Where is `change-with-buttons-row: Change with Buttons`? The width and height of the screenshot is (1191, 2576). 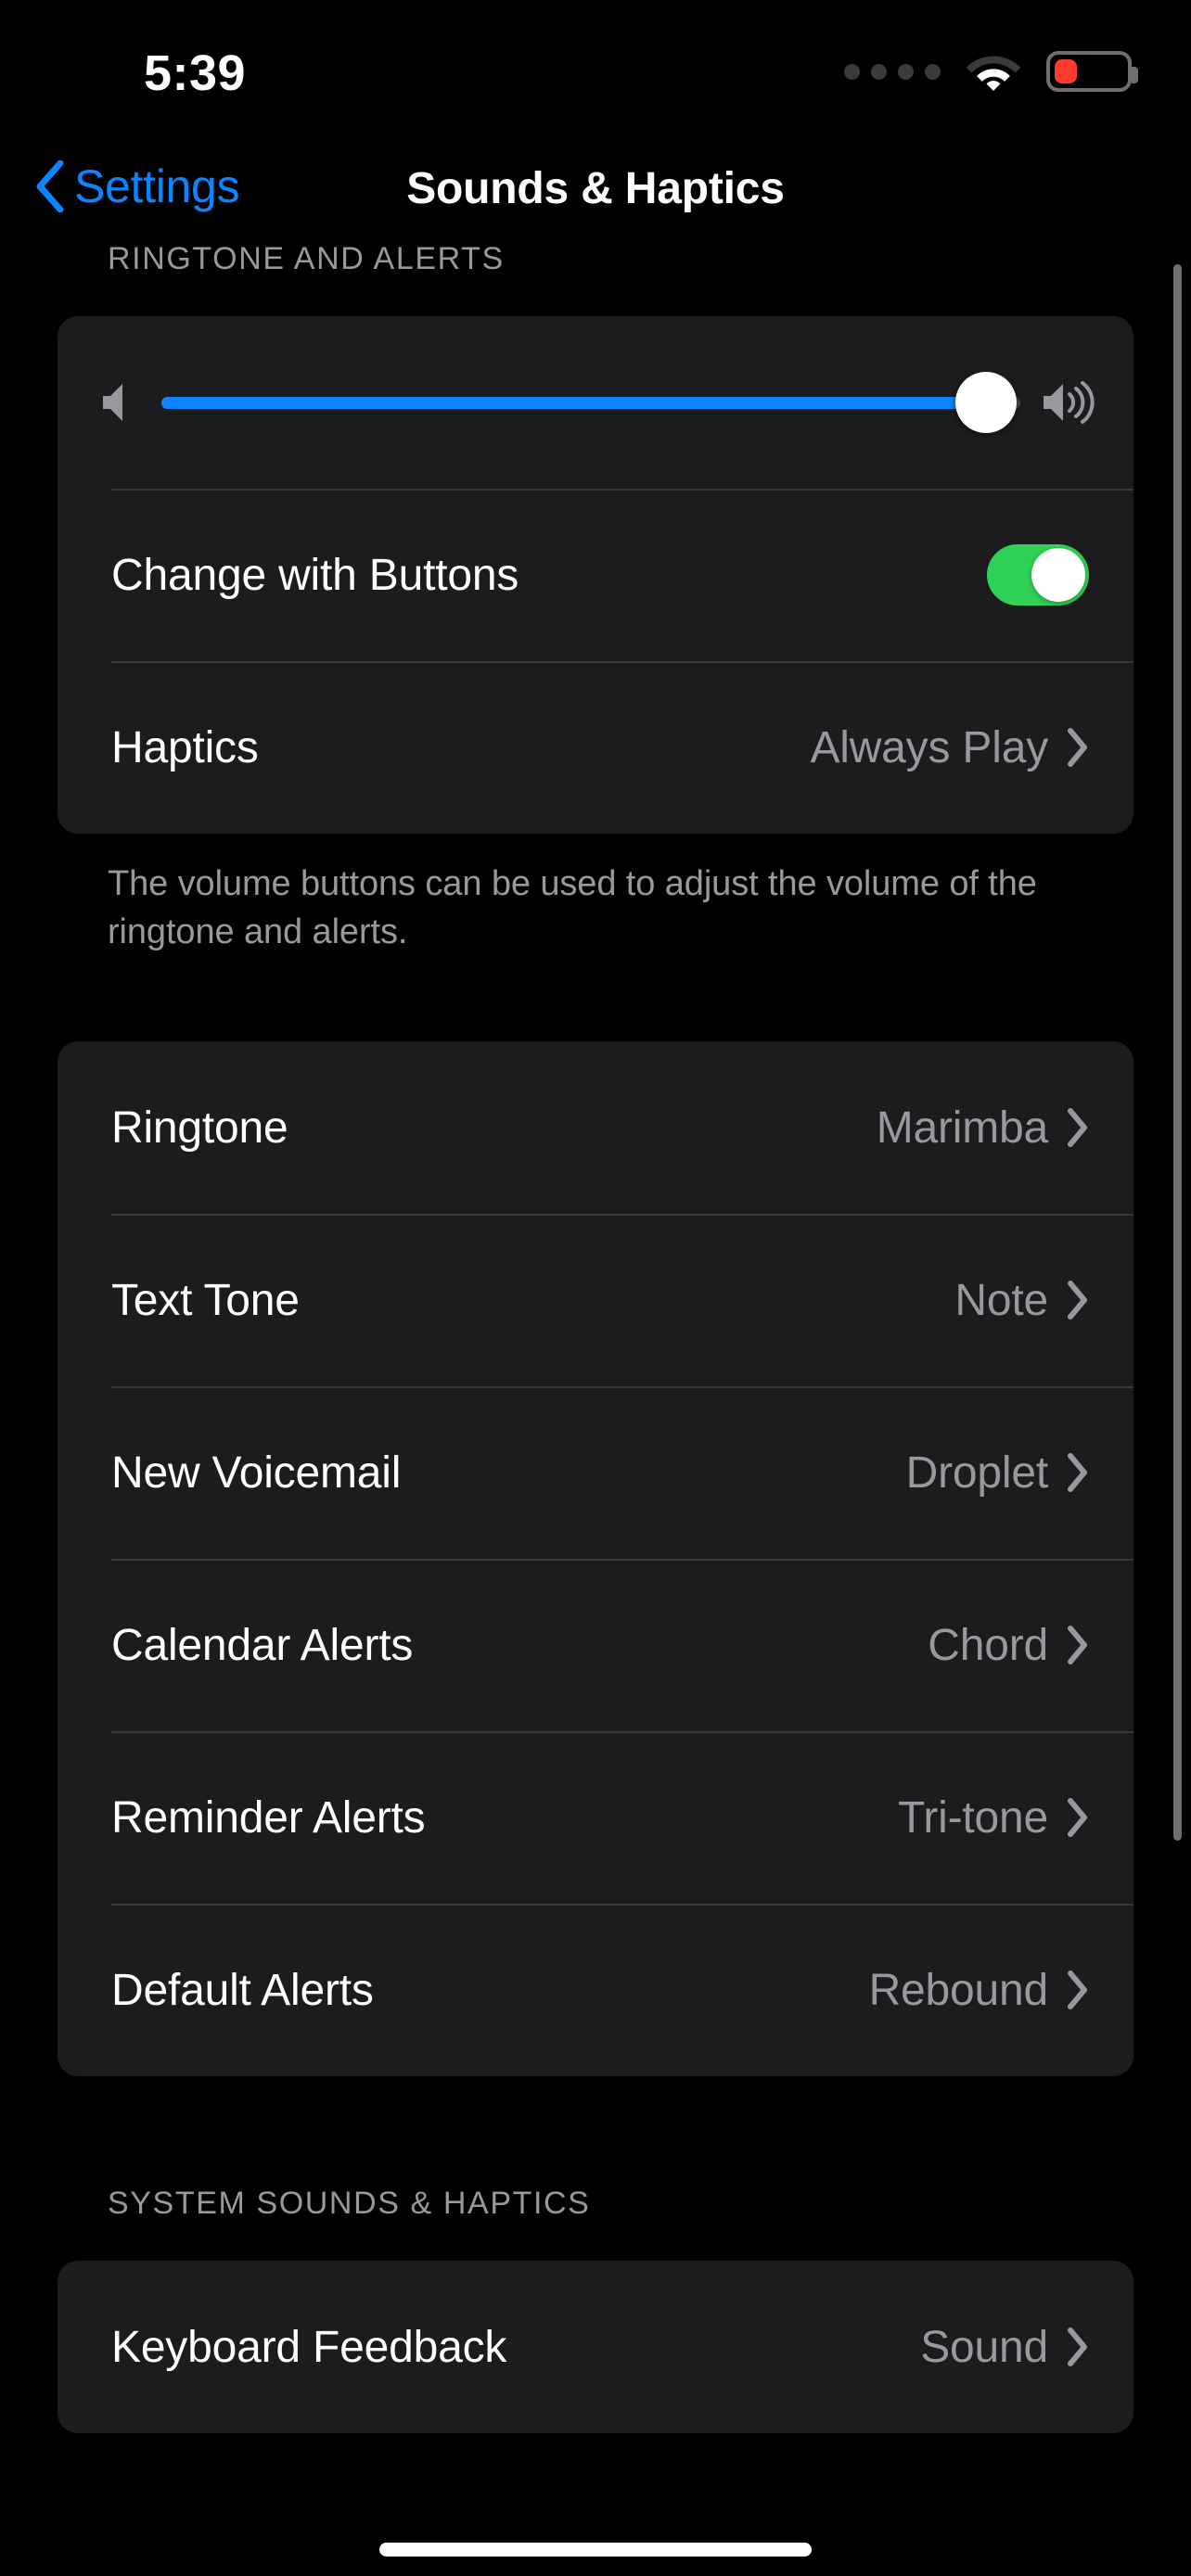 change-with-buttons-row: Change with Buttons is located at coordinates (595, 575).